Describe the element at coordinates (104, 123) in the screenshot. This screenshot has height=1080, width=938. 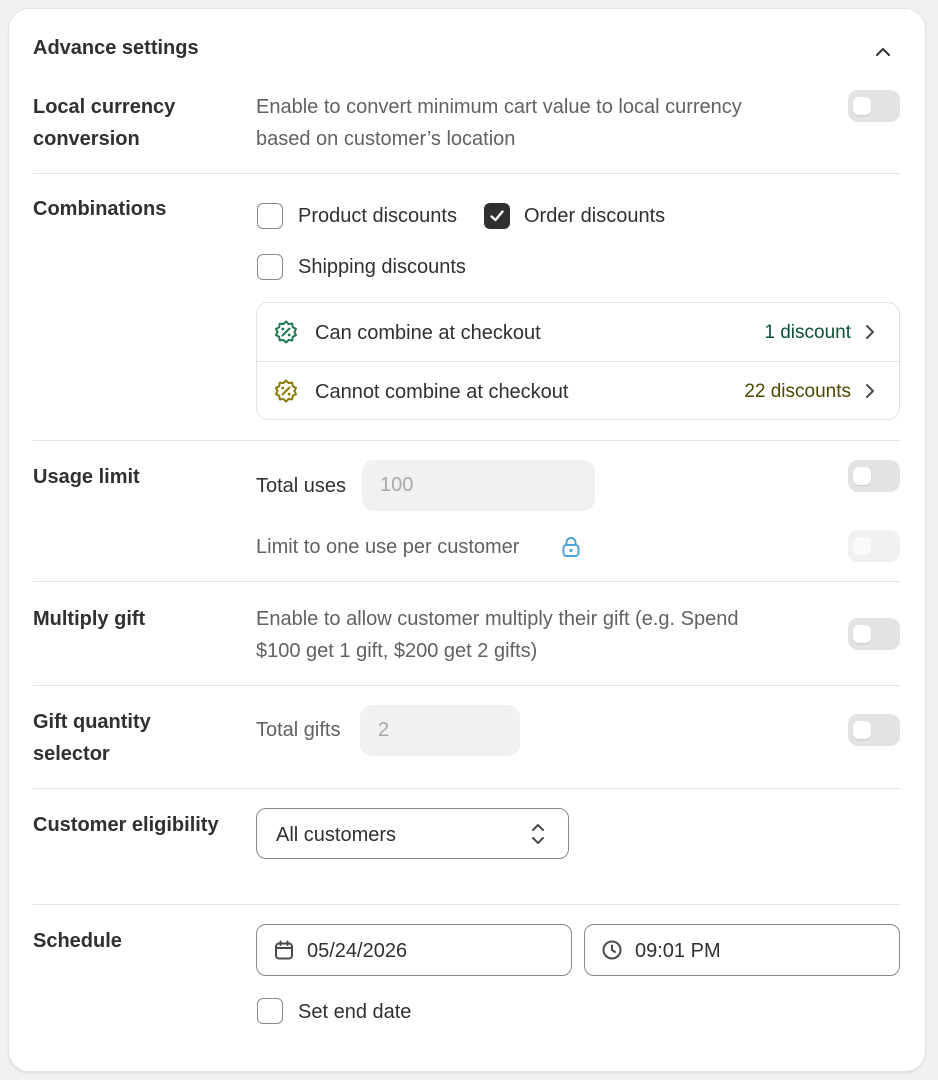
I see `local-currency-label: Local currency conversion` at that location.